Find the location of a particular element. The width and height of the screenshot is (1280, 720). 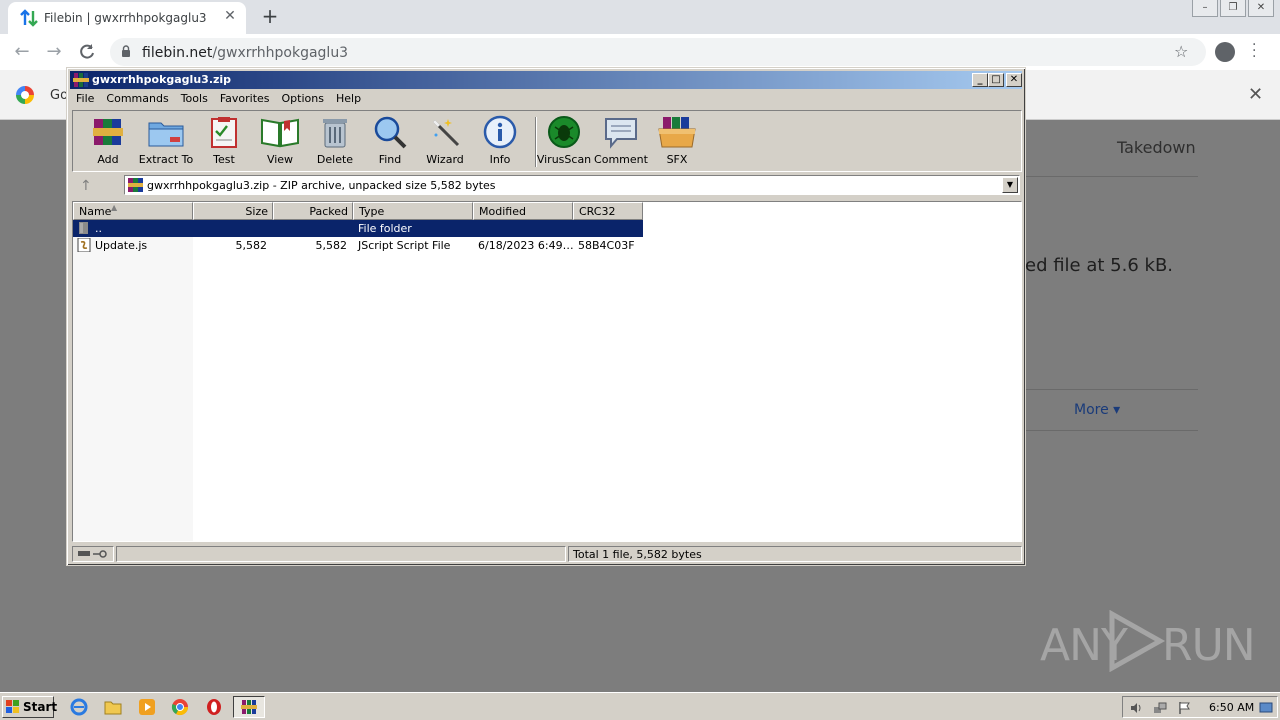

bookmark-star-icon: ☆ is located at coordinates (1181, 51).